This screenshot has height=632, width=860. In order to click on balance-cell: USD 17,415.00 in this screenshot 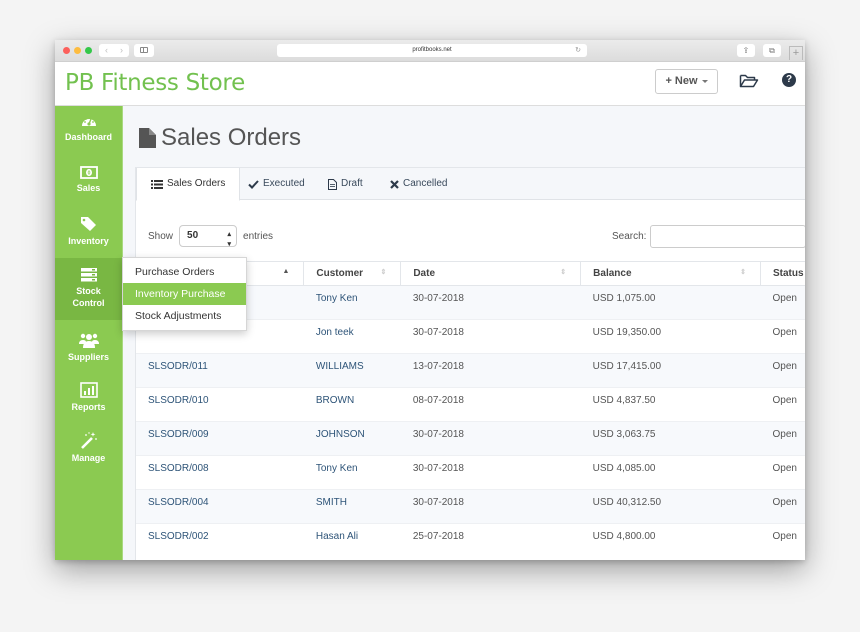, I will do `click(670, 370)`.